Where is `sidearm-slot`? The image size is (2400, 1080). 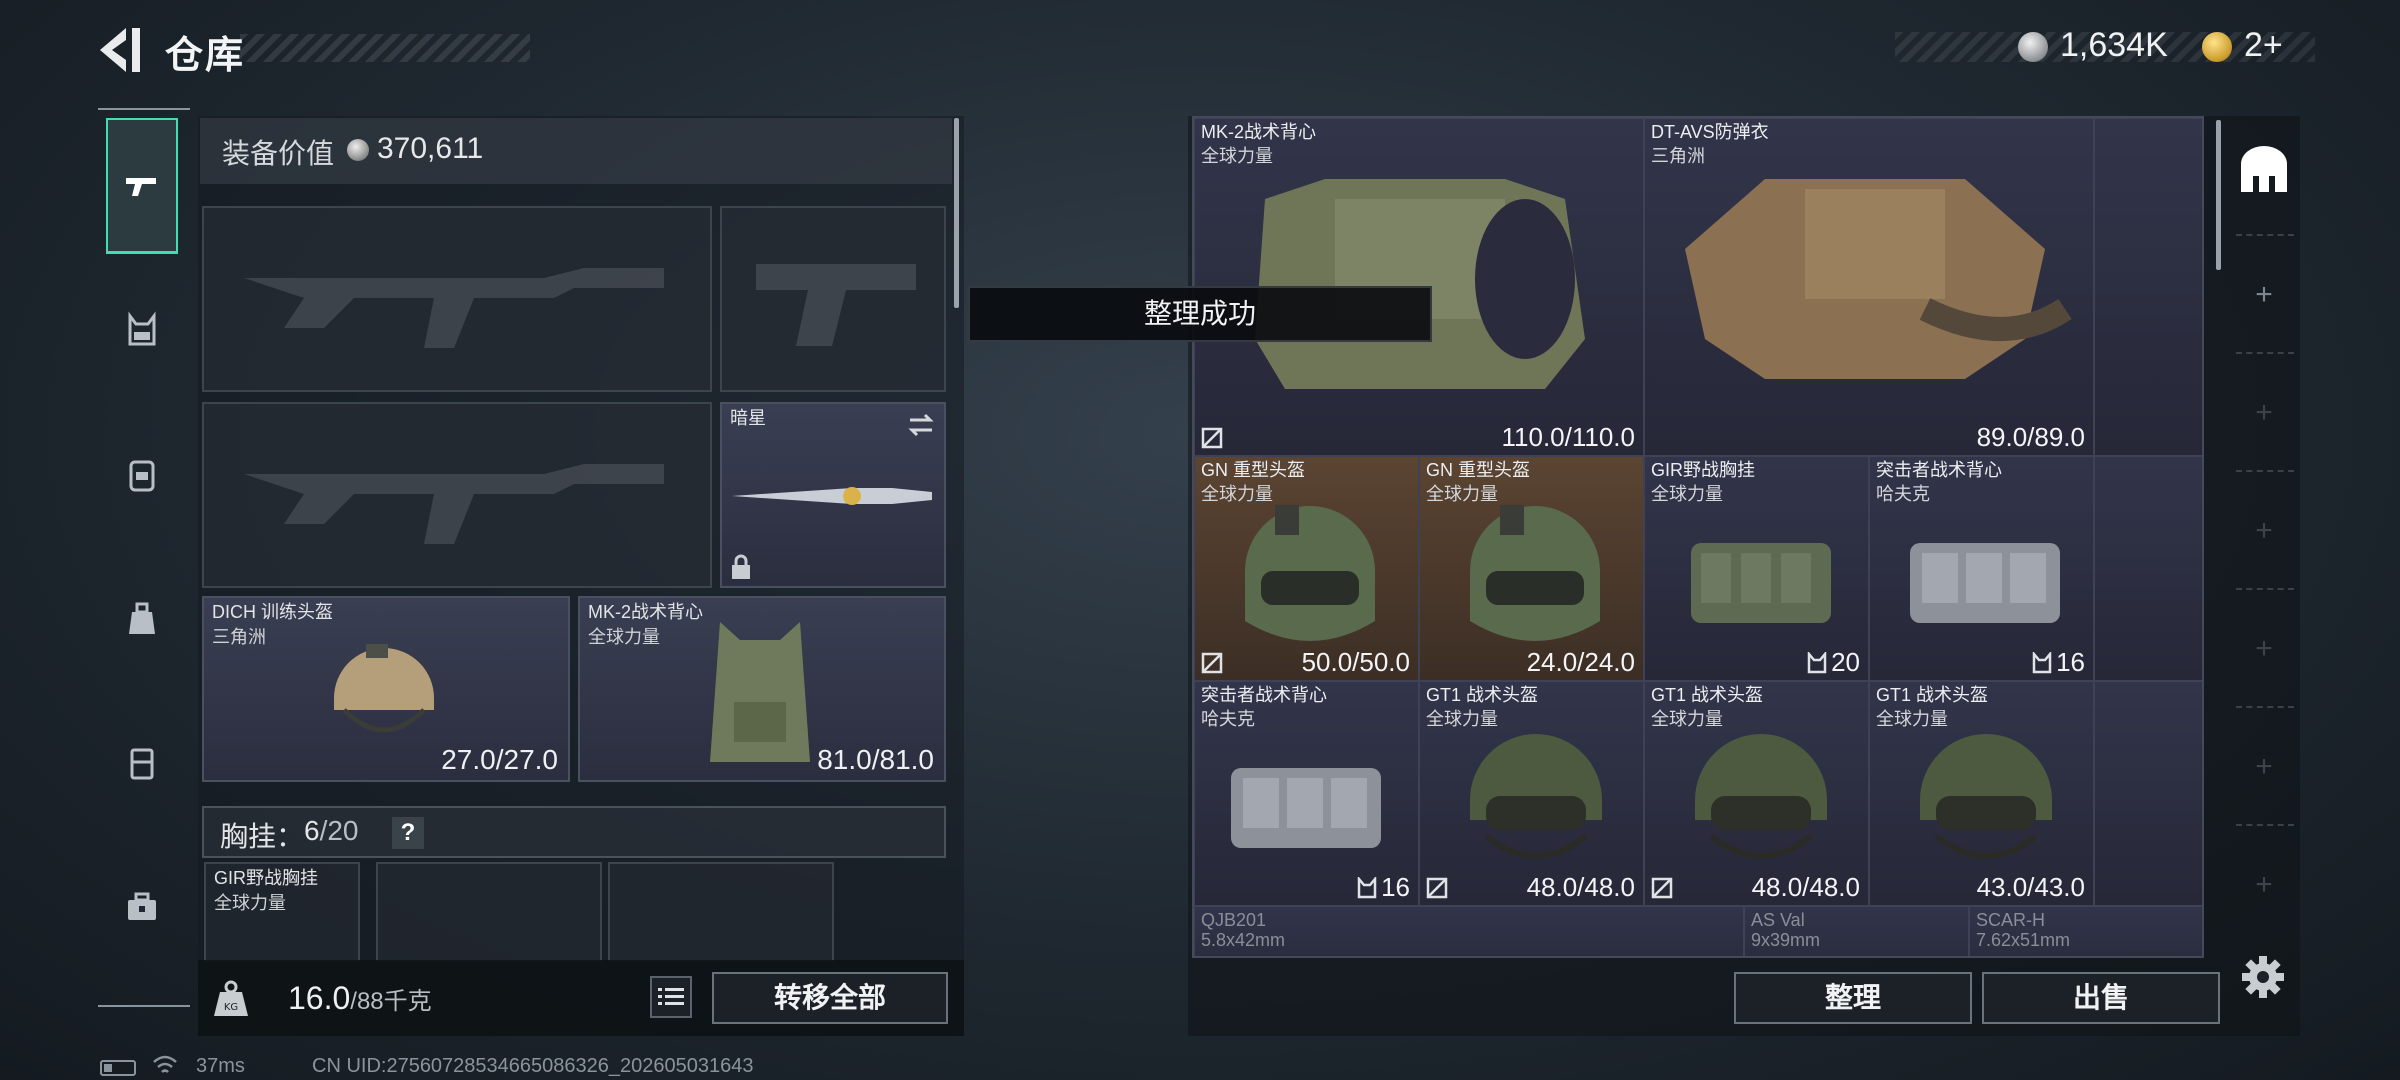
sidearm-slot is located at coordinates (833, 299).